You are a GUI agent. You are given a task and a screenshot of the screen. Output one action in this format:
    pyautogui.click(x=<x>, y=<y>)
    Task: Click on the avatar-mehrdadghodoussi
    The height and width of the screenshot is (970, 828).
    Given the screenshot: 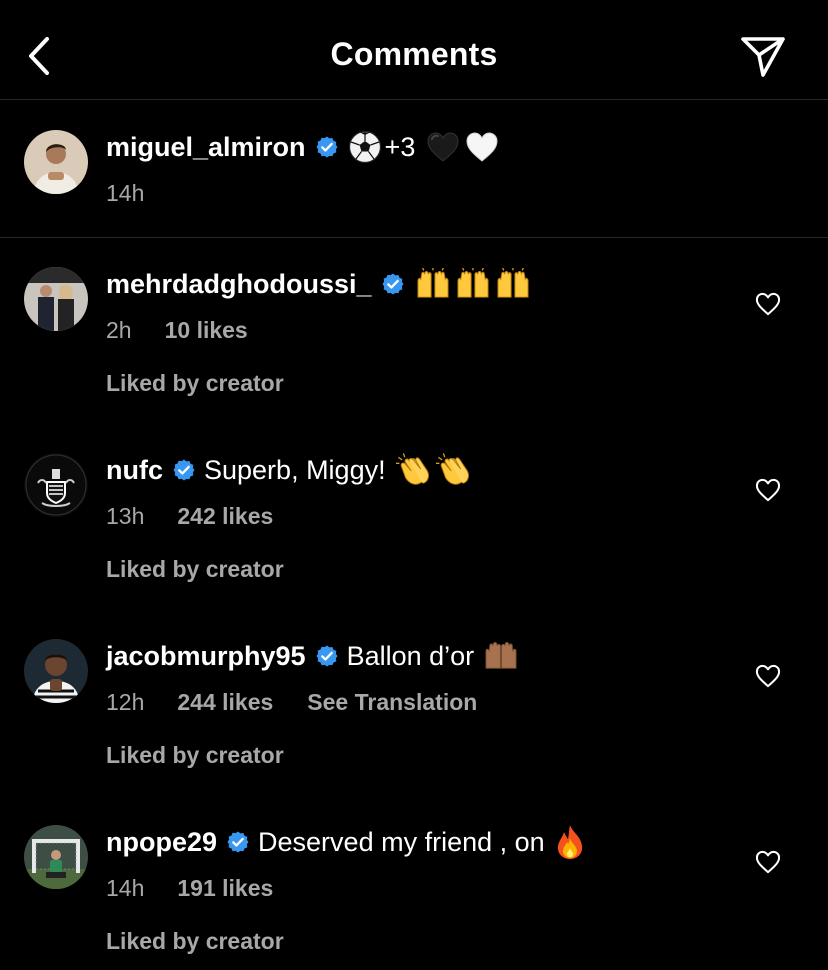 What is the action you would take?
    pyautogui.click(x=56, y=299)
    